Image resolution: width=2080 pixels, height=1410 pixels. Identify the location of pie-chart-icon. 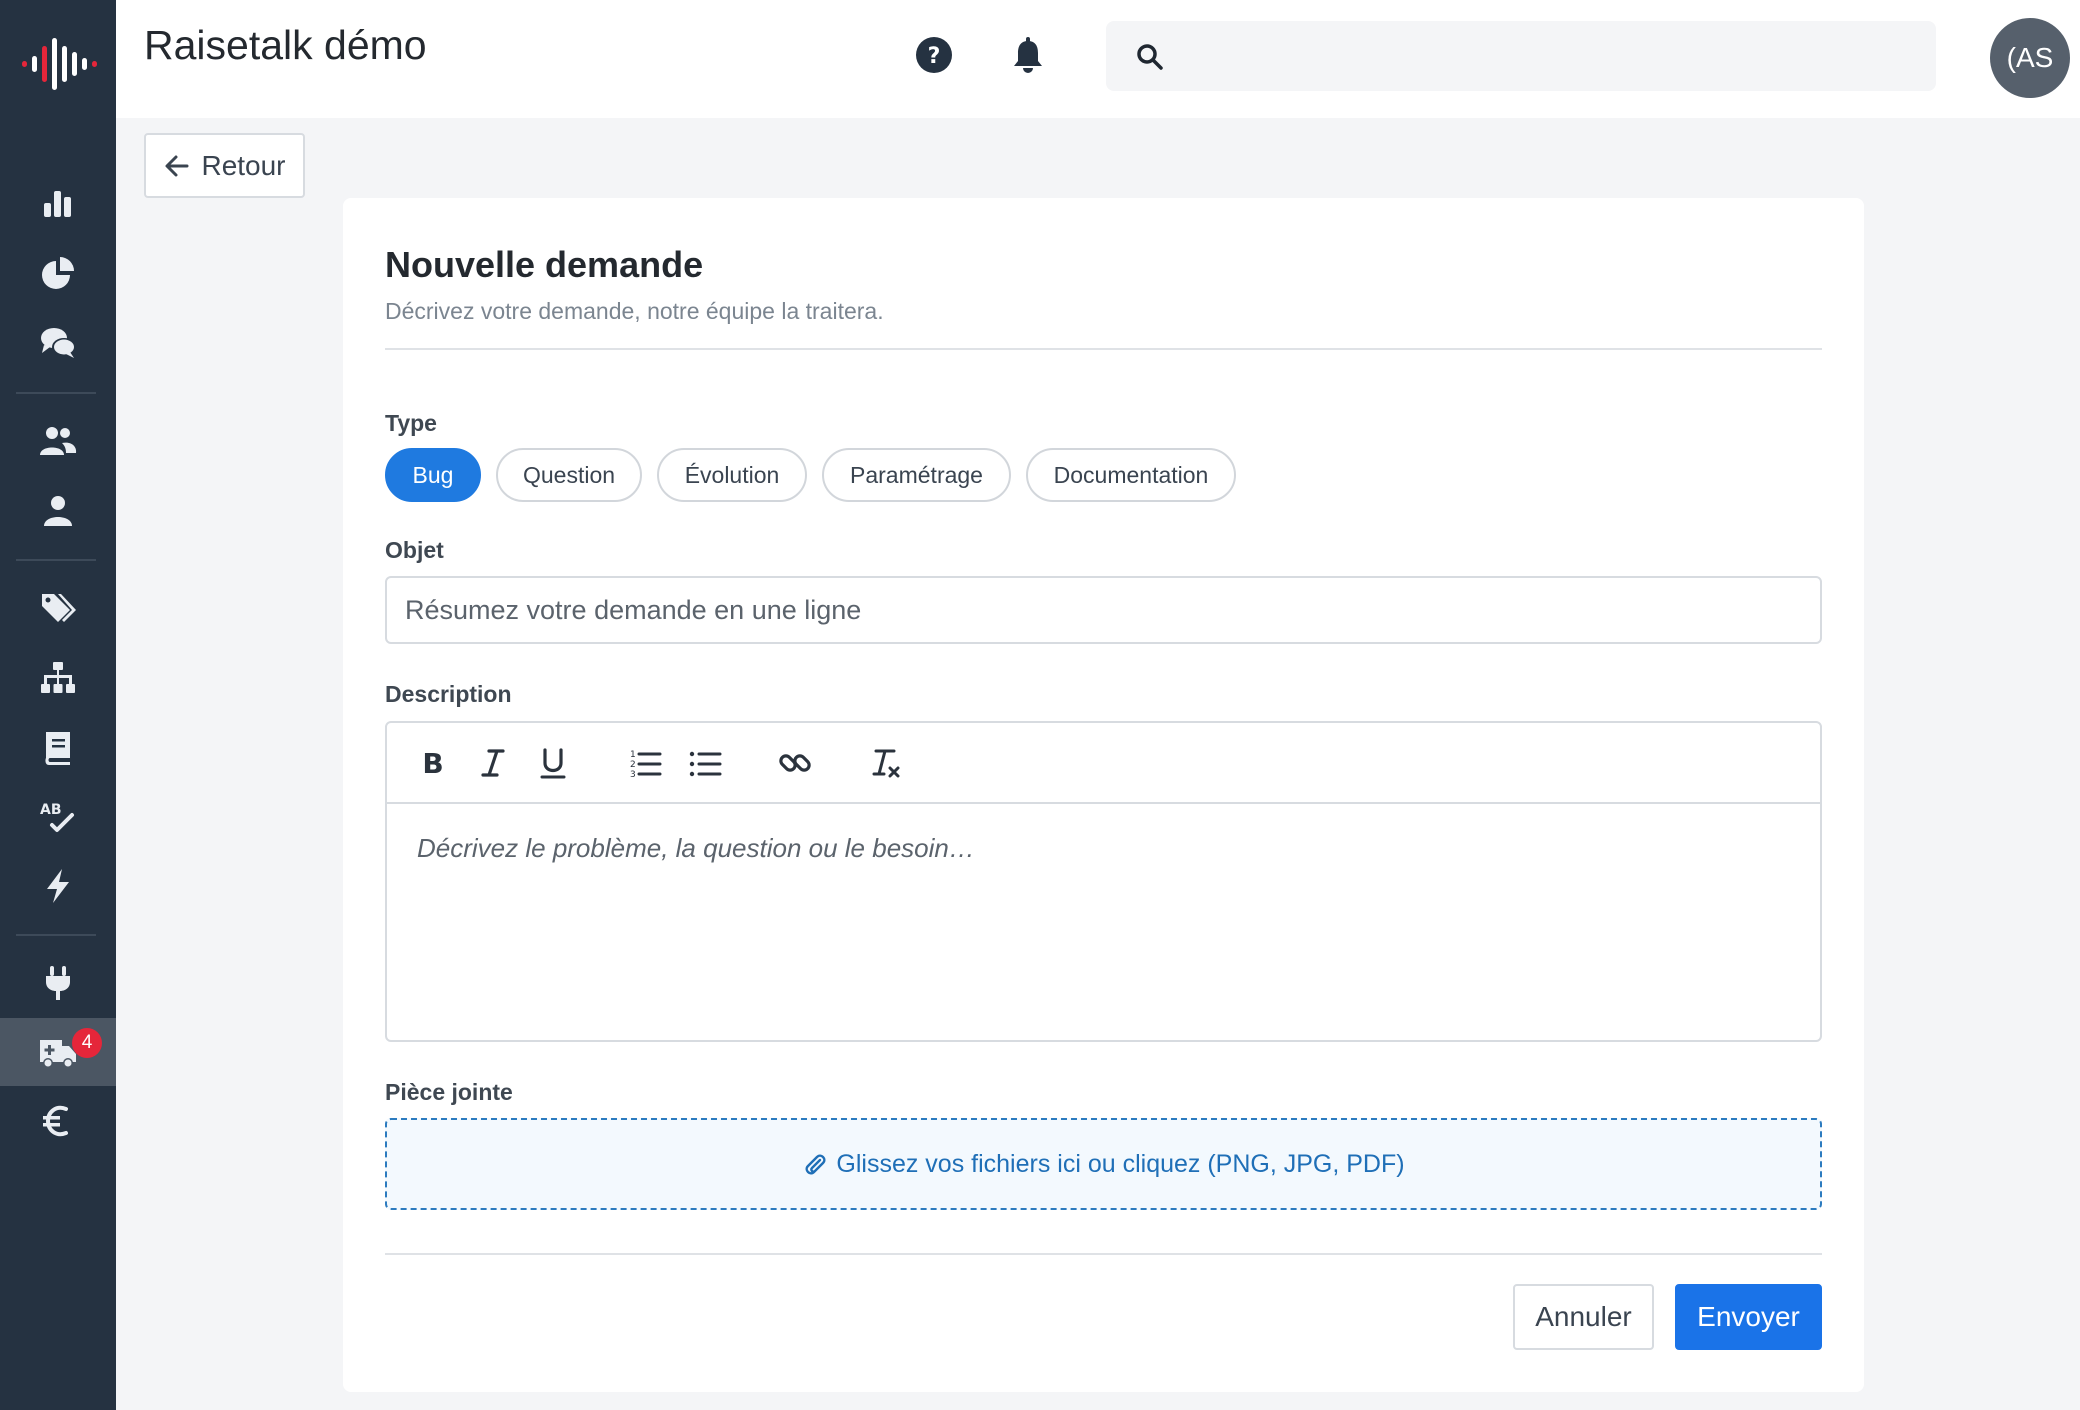
(58, 273).